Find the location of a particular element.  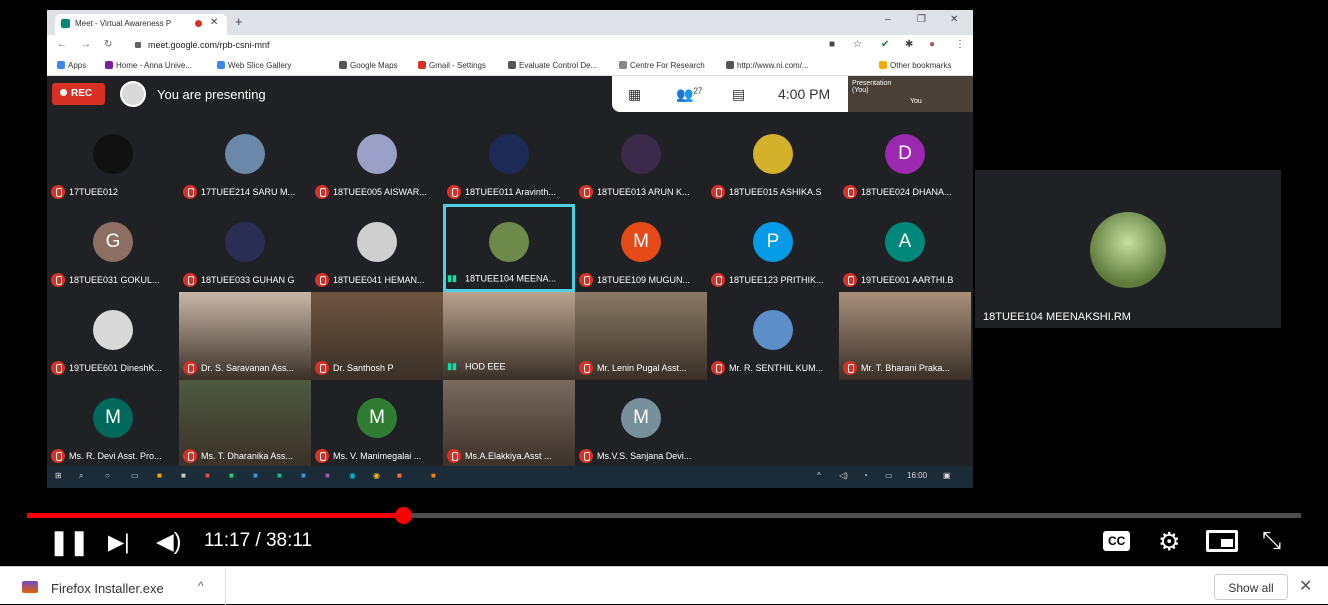

scrubber-handle is located at coordinates (403, 515).